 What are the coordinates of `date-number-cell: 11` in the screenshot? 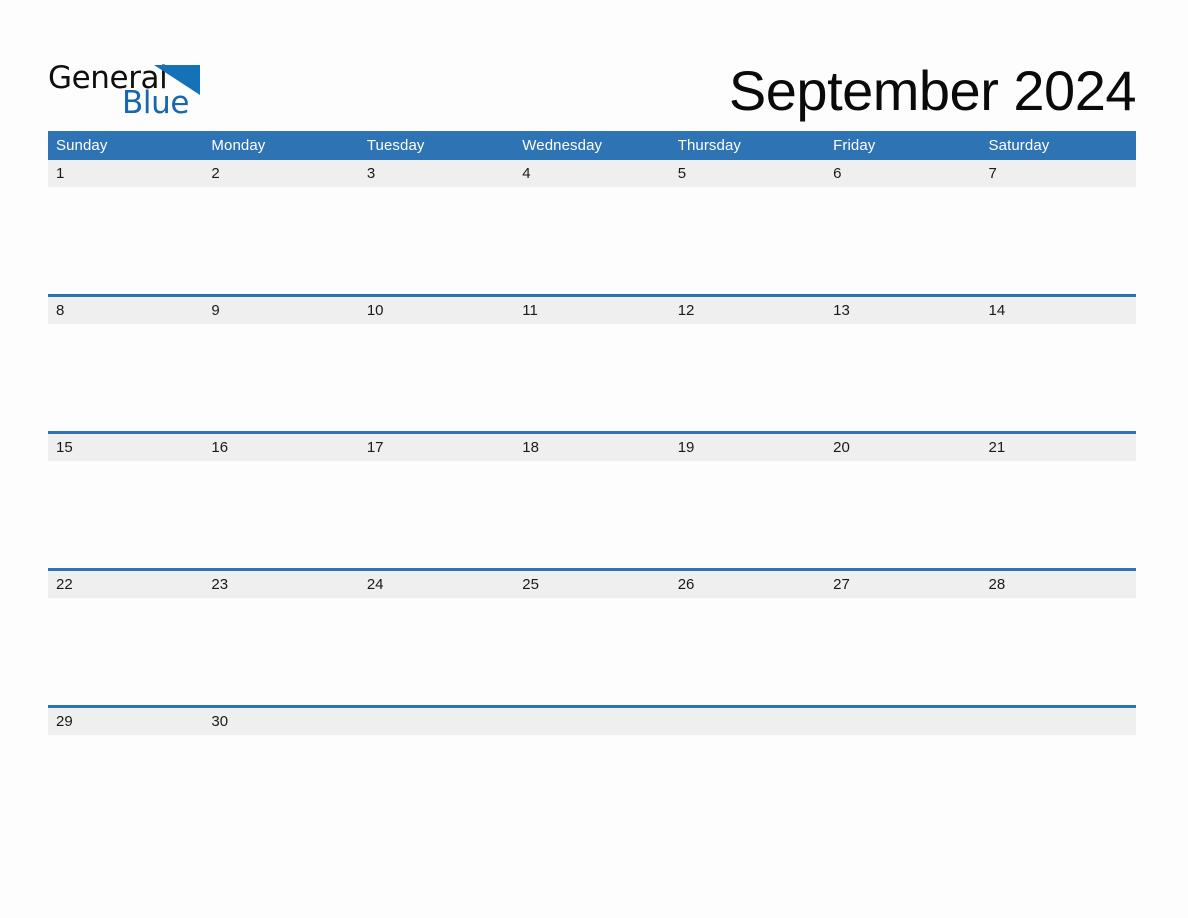 It's located at (592, 309).